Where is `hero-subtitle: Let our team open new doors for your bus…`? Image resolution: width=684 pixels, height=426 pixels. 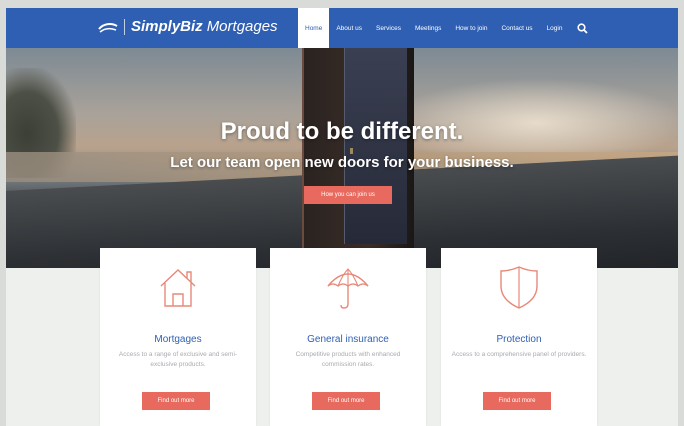 hero-subtitle: Let our team open new doors for your bus… is located at coordinates (342, 162).